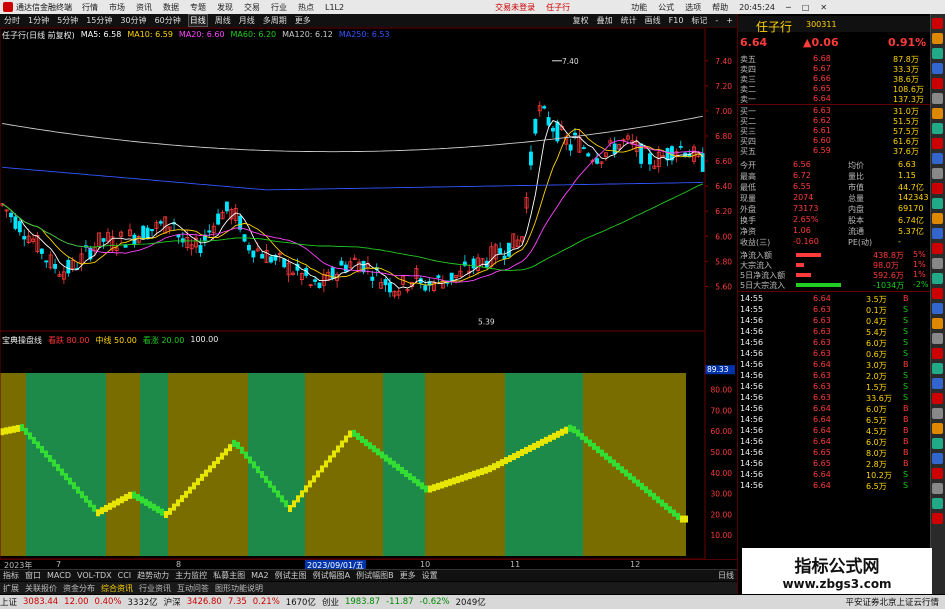  Describe the element at coordinates (117, 588) in the screenshot. I see `sub-tab: 综合资讯` at that location.